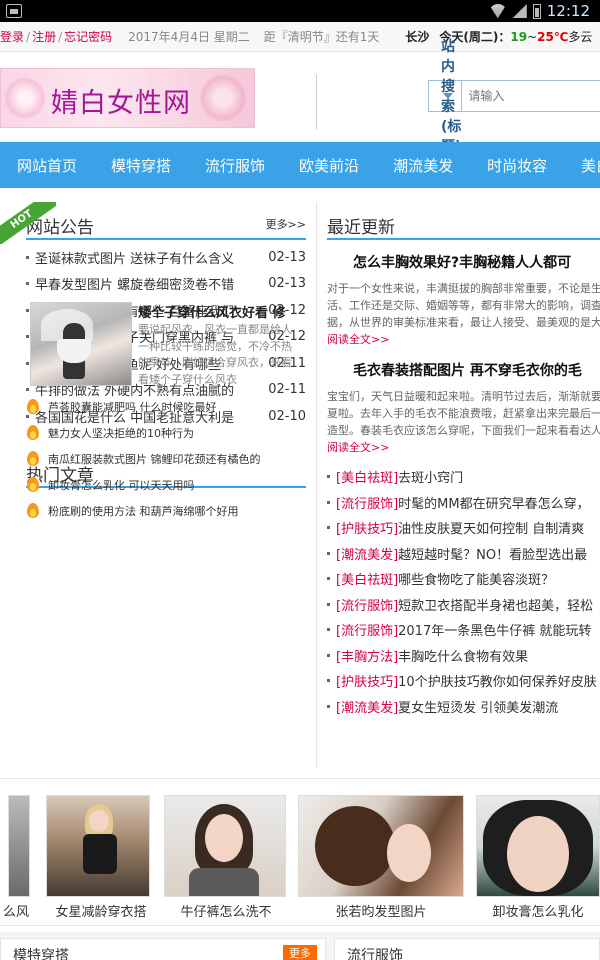 This screenshot has height=960, width=600. What do you see at coordinates (582, 165) in the screenshot?
I see `nav-whitening: 美白祛斑` at bounding box center [582, 165].